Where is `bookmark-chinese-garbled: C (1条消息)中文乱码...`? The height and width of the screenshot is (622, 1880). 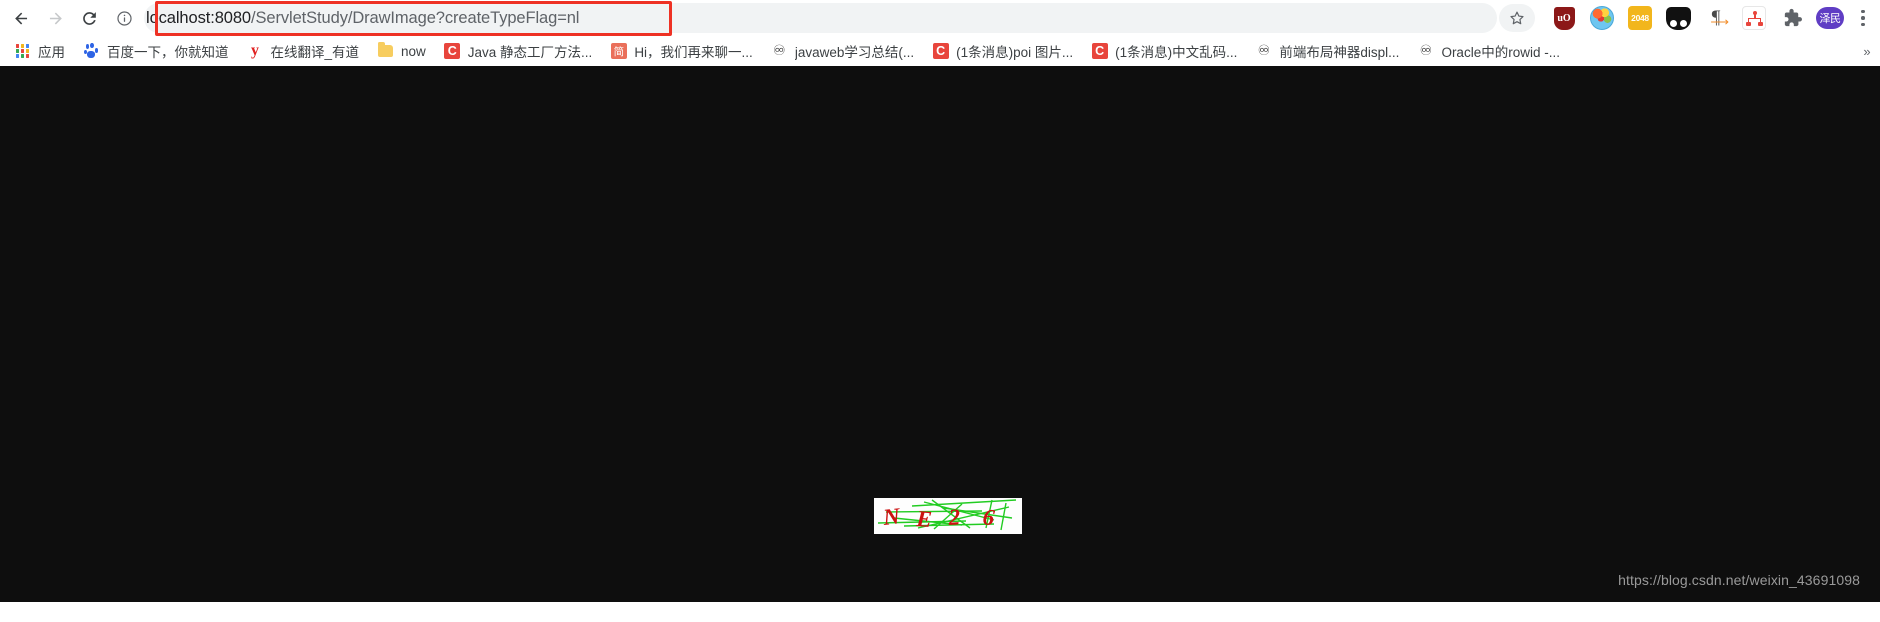
bookmark-chinese-garbled: C (1条消息)中文乱码... is located at coordinates (1164, 51).